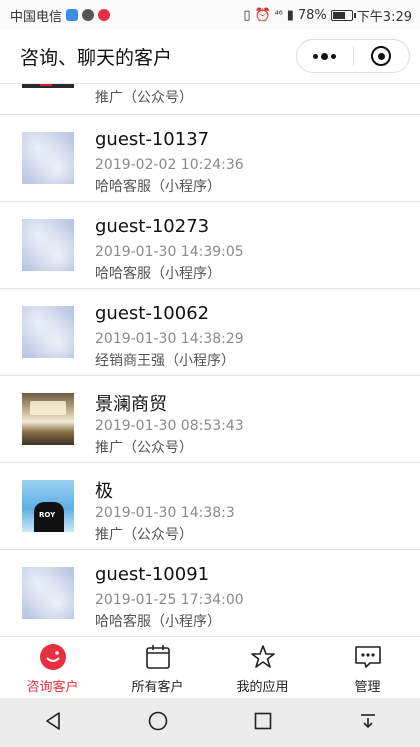 The width and height of the screenshot is (420, 747). What do you see at coordinates (210, 99) in the screenshot?
I see `list-item: 推广（公众号）` at bounding box center [210, 99].